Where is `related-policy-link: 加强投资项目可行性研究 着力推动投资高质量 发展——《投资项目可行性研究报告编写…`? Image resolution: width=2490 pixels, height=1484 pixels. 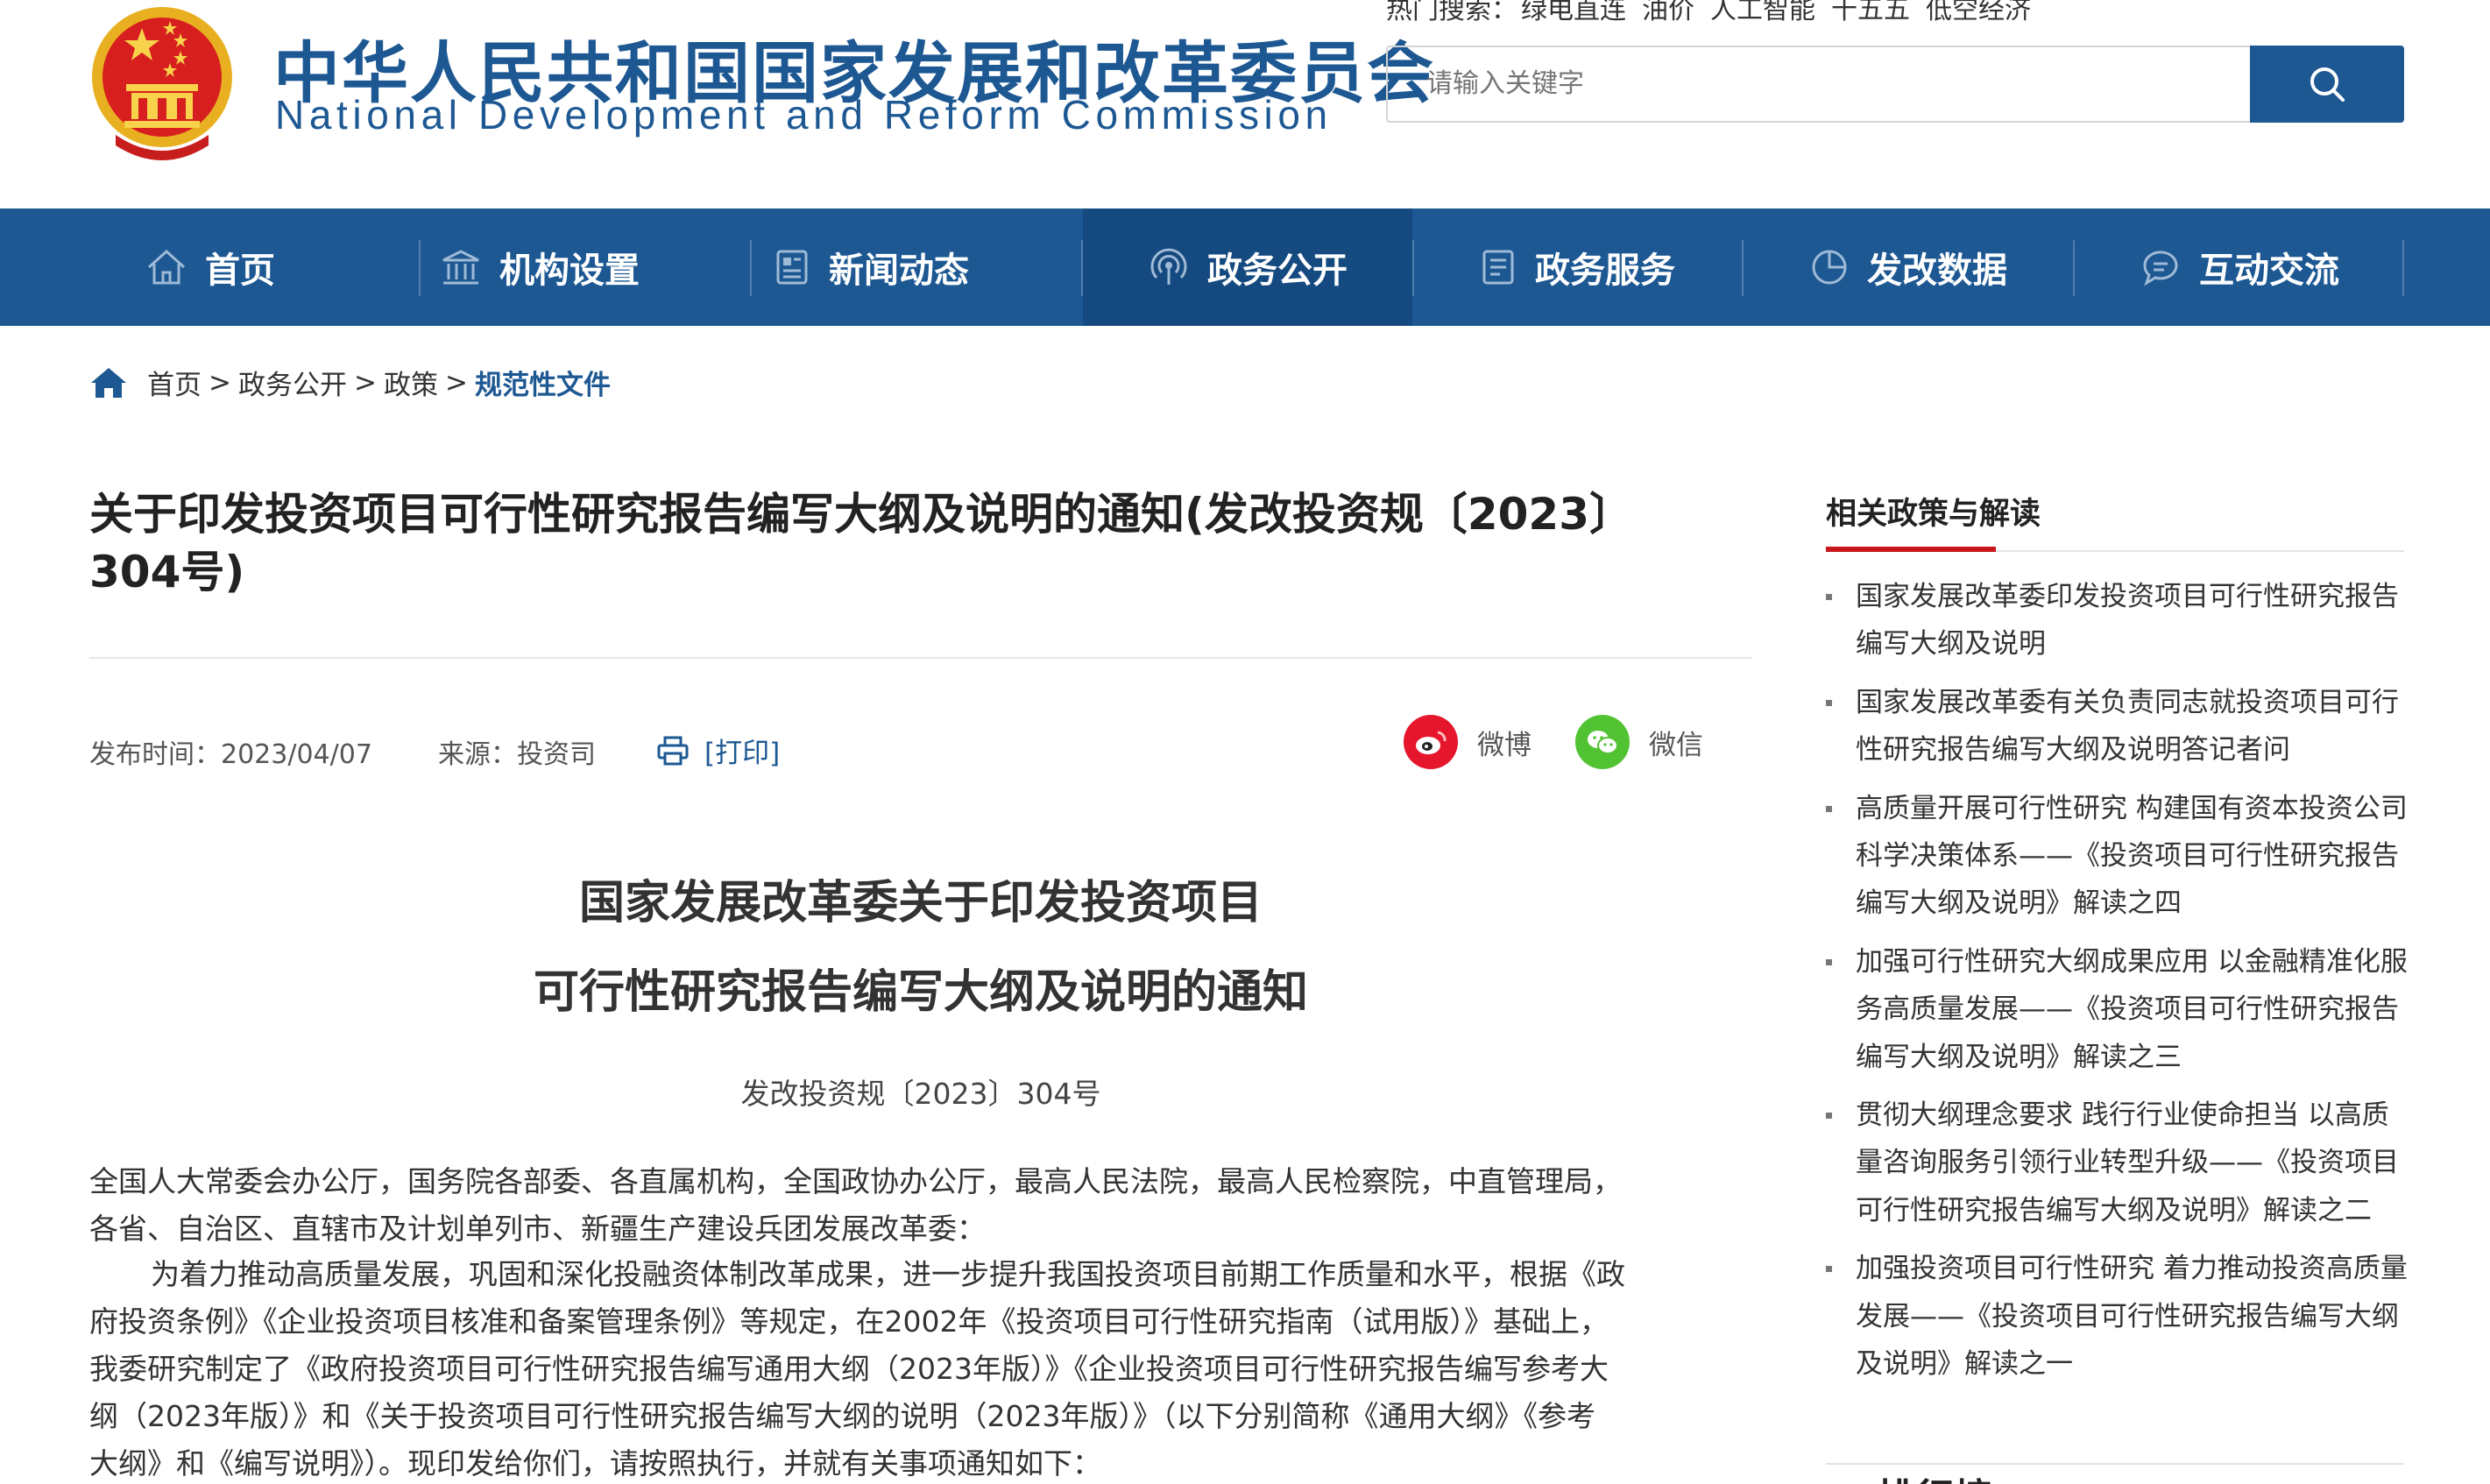
related-policy-link: 加强投资项目可行性研究 着力推动投资高质量 发展——《投资项目可行性研究报告编写… is located at coordinates (2120, 1316).